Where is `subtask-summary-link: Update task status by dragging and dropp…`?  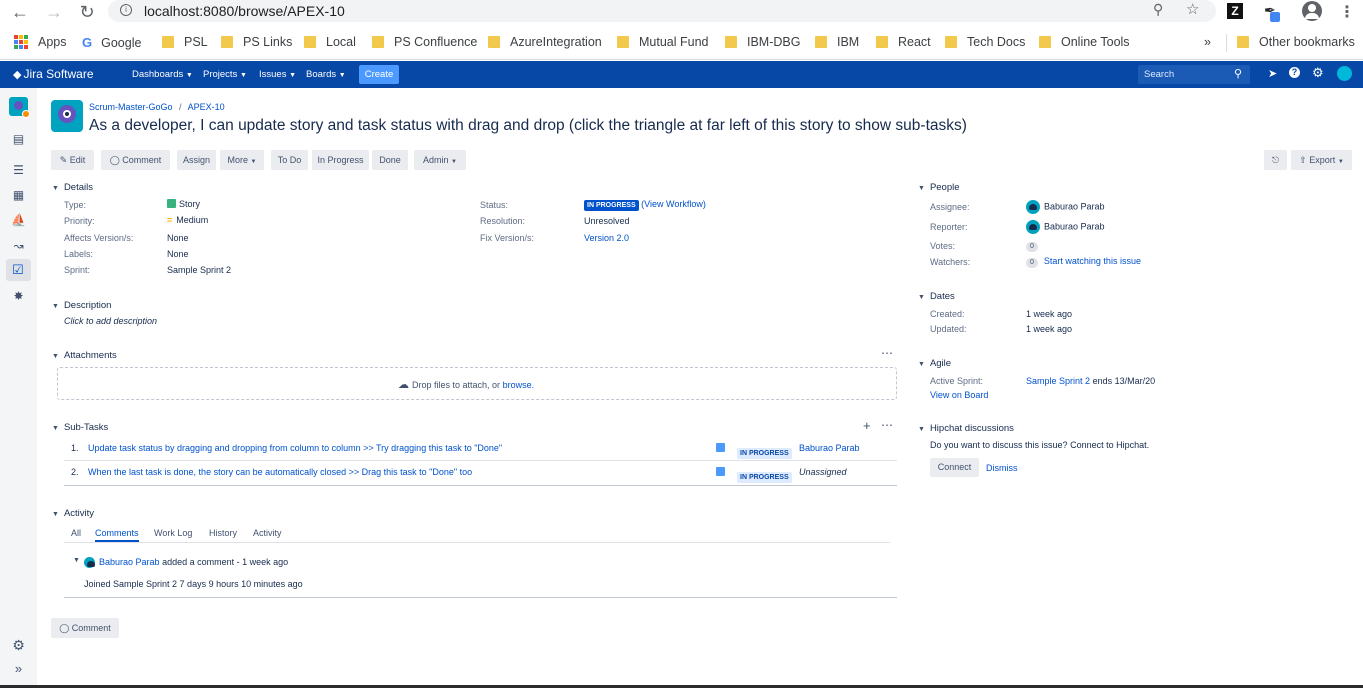
subtask-summary-link: Update task status by dragging and dropp… is located at coordinates (295, 448).